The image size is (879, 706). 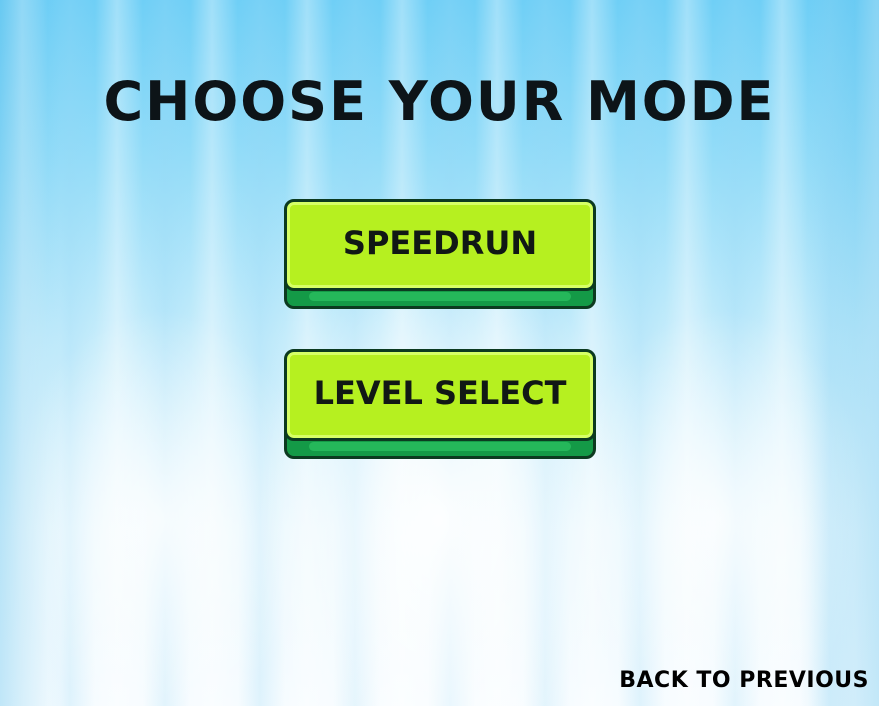 What do you see at coordinates (439, 101) in the screenshot?
I see `page-title: CHOOSE YOUR MODE` at bounding box center [439, 101].